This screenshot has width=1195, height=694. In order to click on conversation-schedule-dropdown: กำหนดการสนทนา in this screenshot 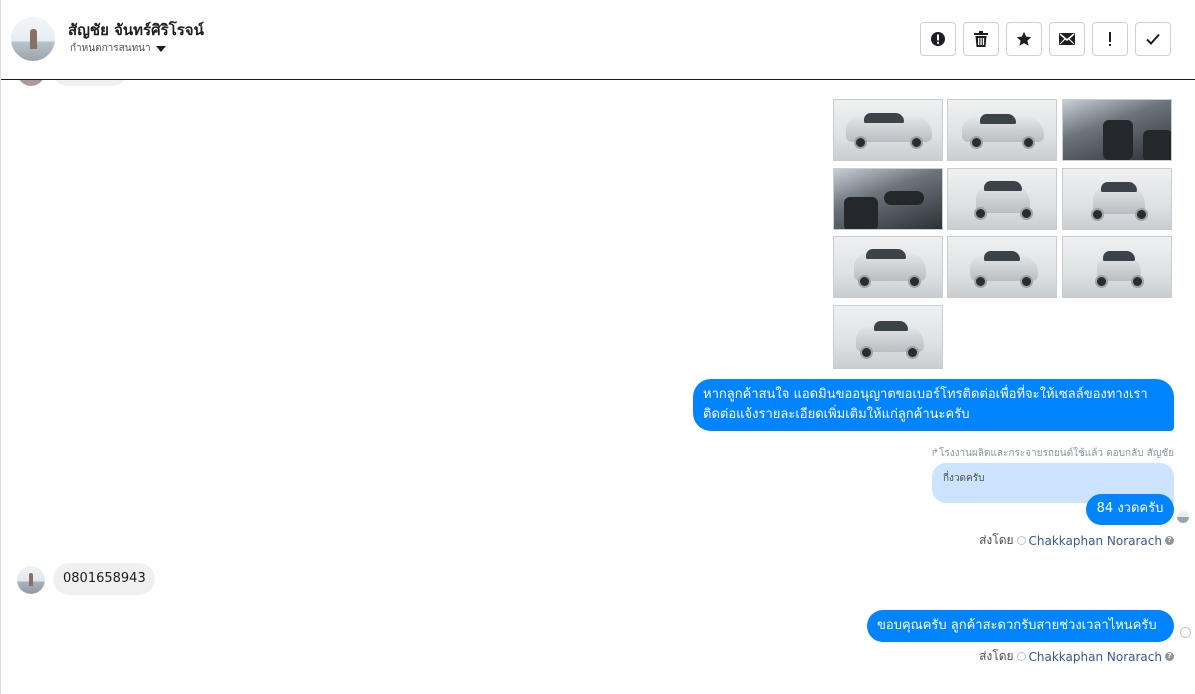, I will do `click(118, 48)`.